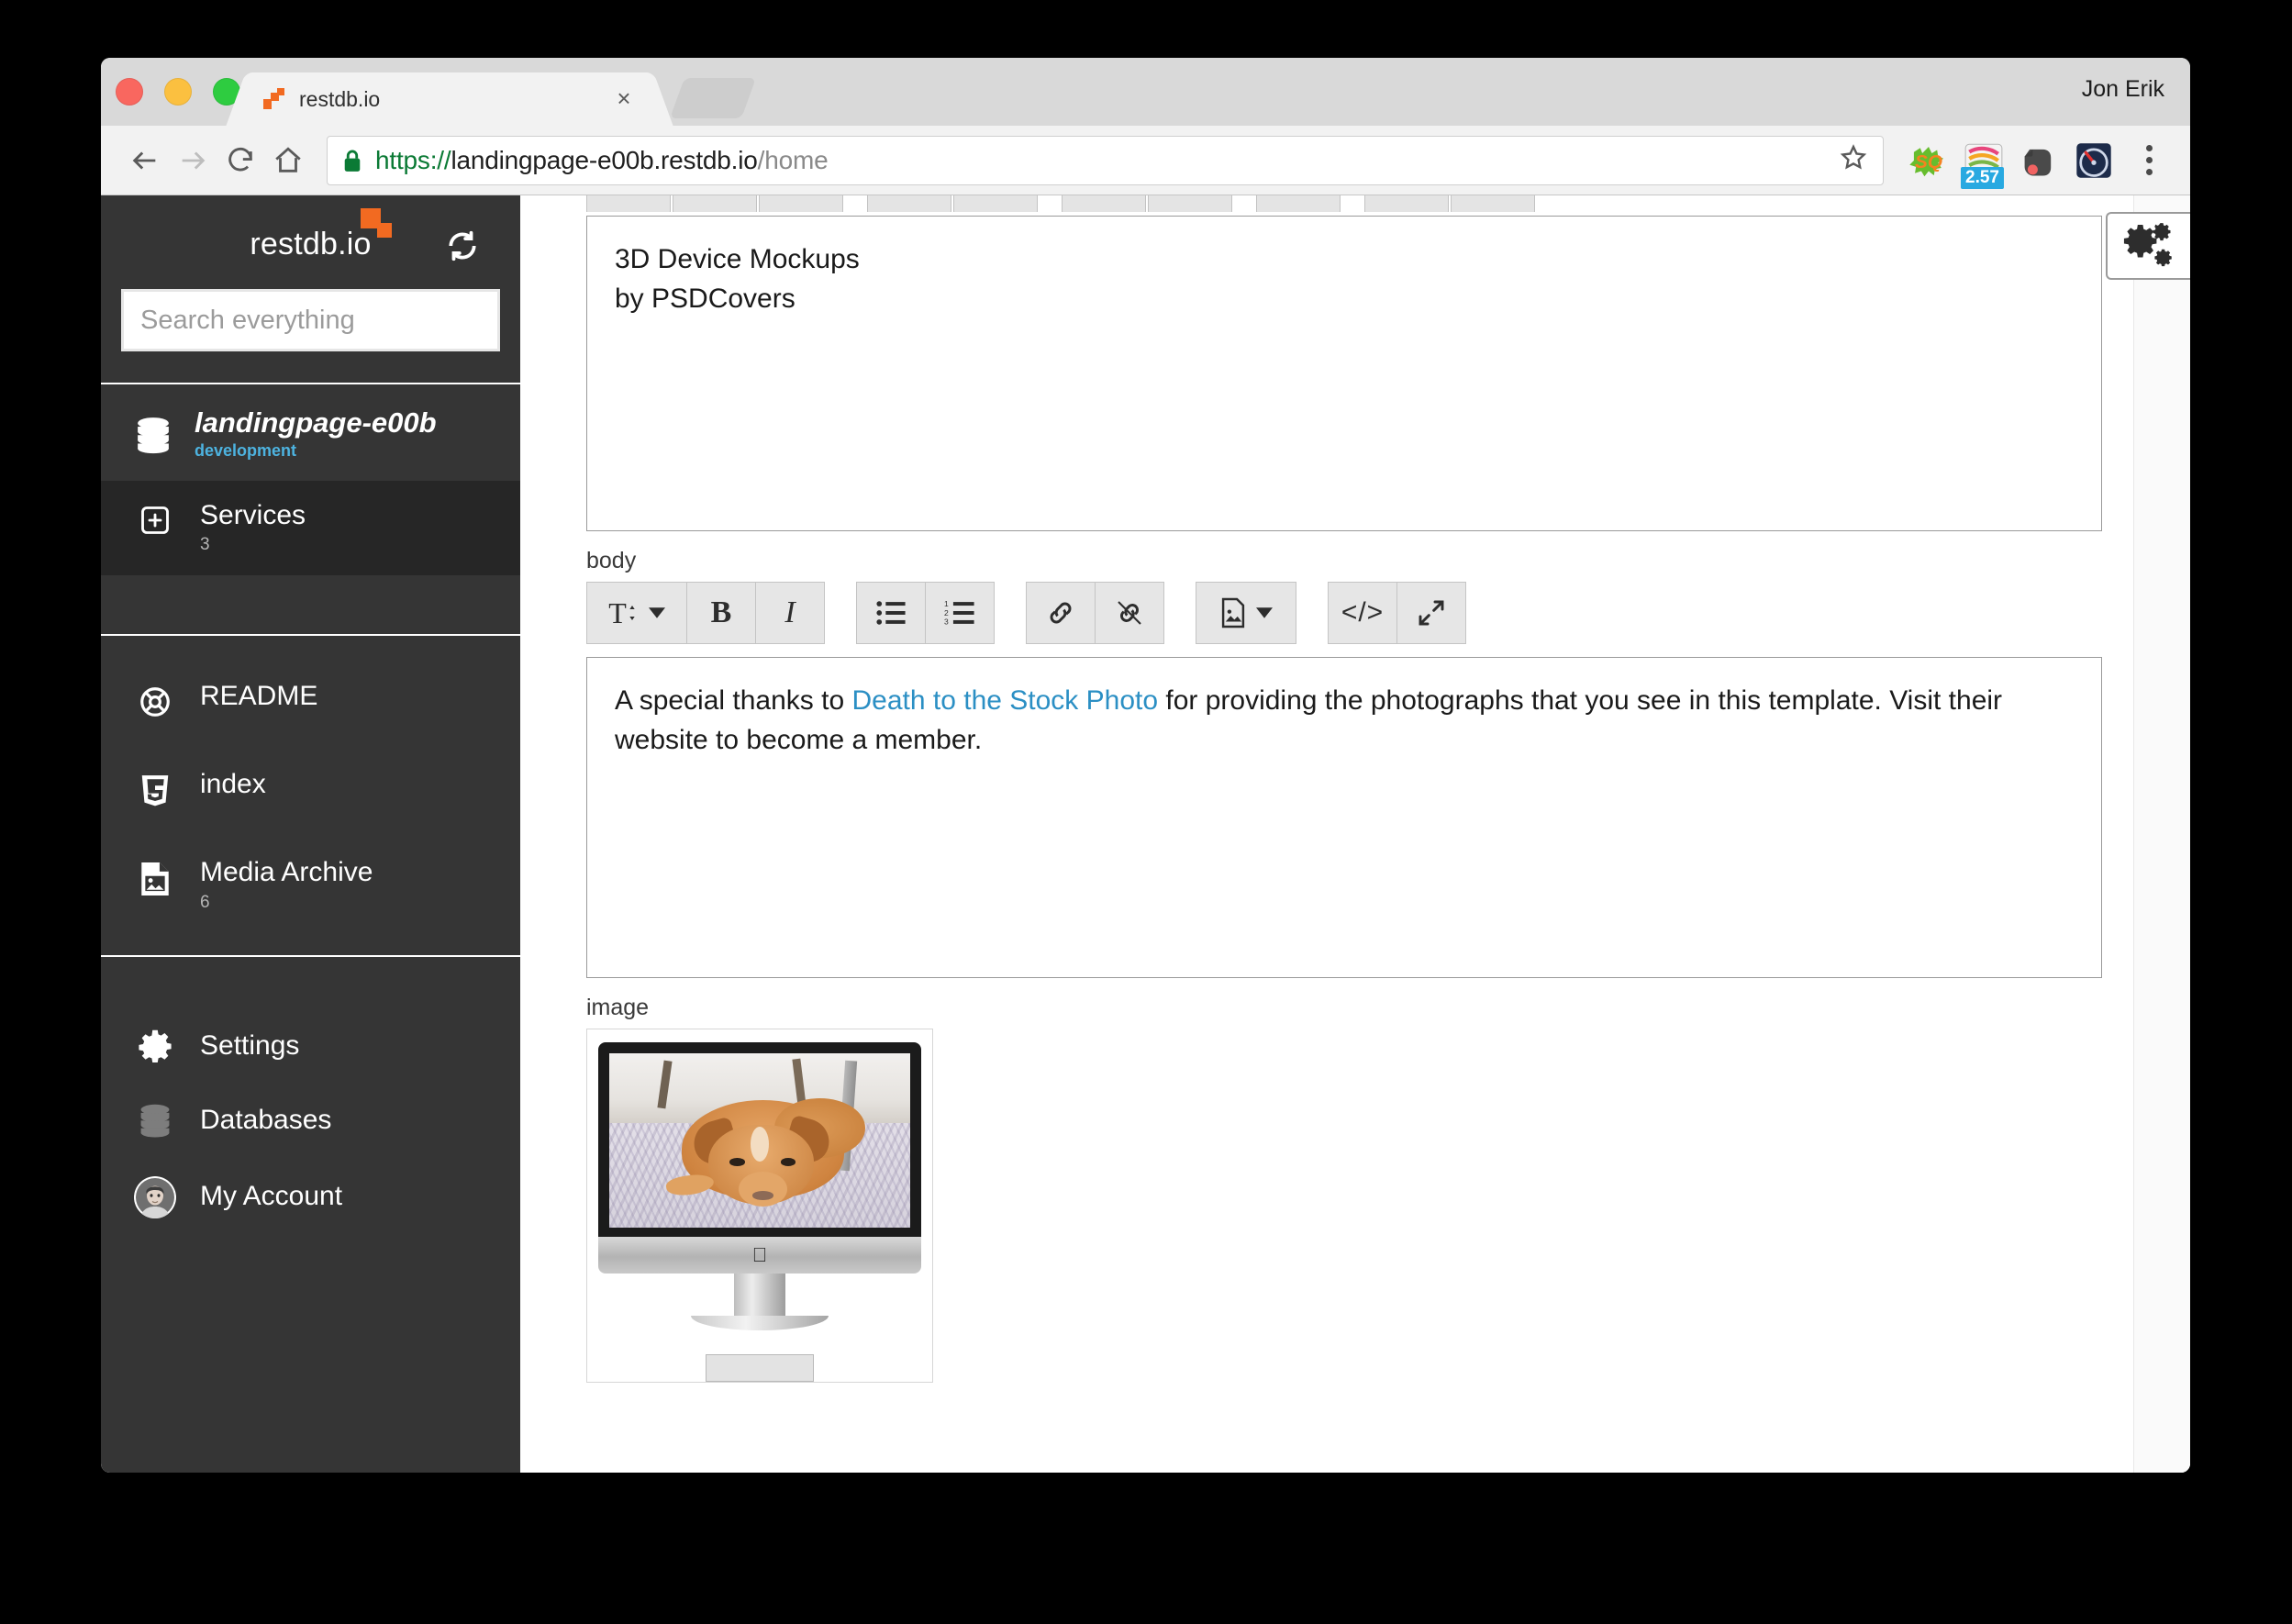 Image resolution: width=2292 pixels, height=1624 pixels. What do you see at coordinates (155, 1196) in the screenshot?
I see `avatar-icon` at bounding box center [155, 1196].